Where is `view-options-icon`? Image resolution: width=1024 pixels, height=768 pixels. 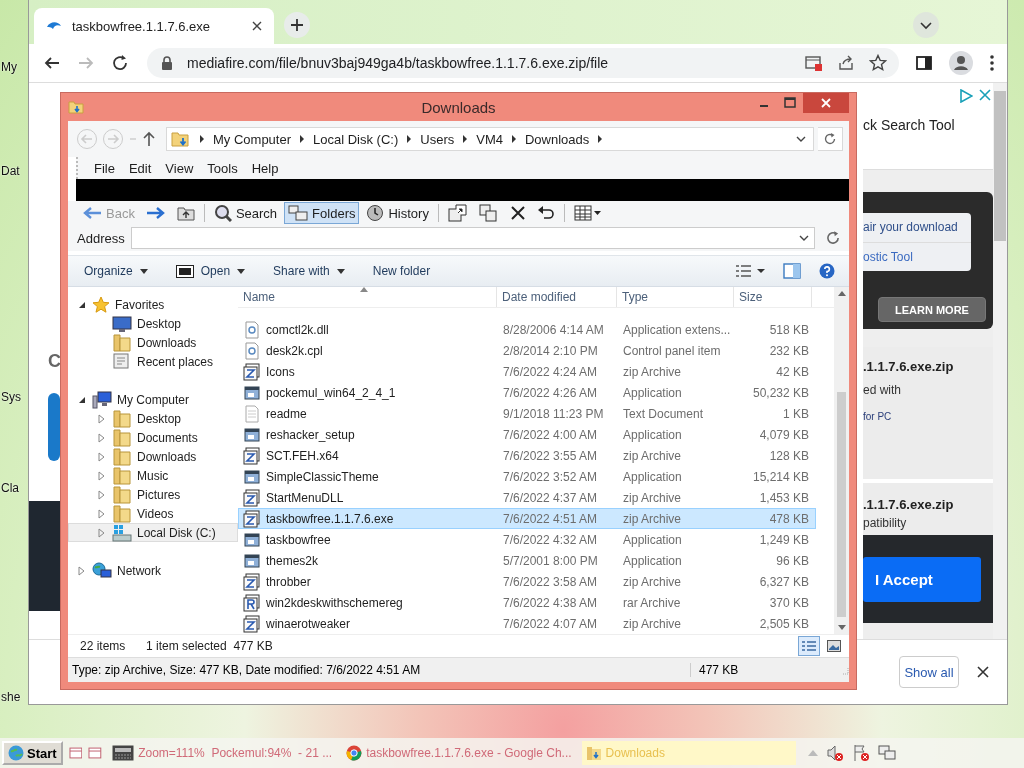 view-options-icon is located at coordinates (750, 271).